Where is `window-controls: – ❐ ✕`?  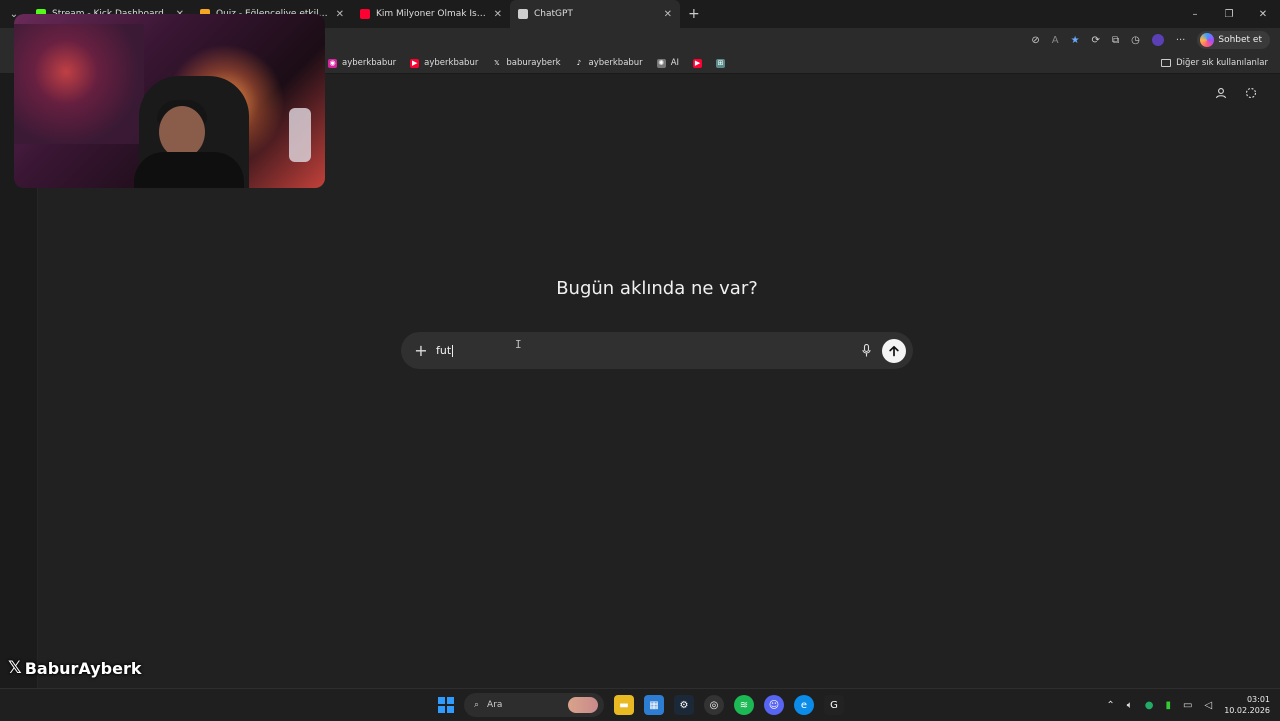
window-controls: – ❐ ✕ is located at coordinates (1229, 14).